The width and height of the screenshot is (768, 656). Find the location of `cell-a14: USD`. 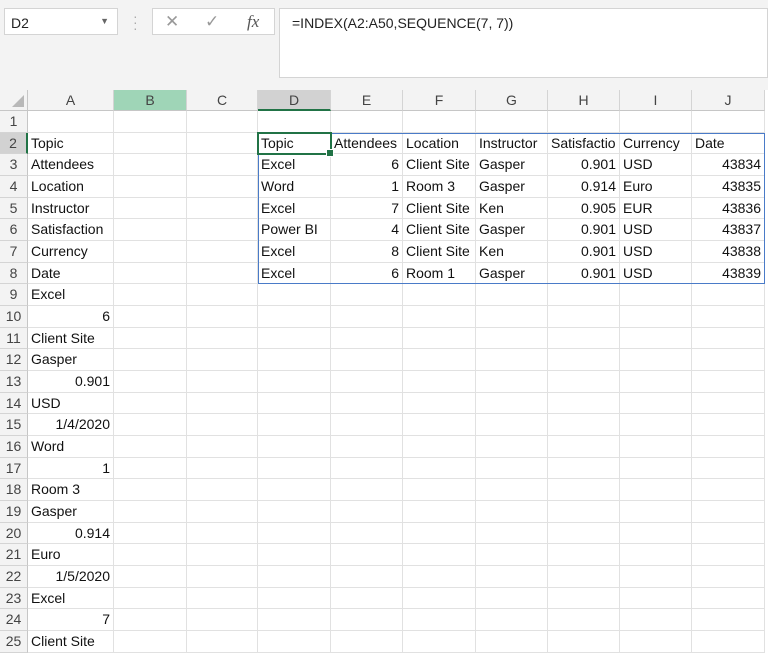

cell-a14: USD is located at coordinates (71, 403).